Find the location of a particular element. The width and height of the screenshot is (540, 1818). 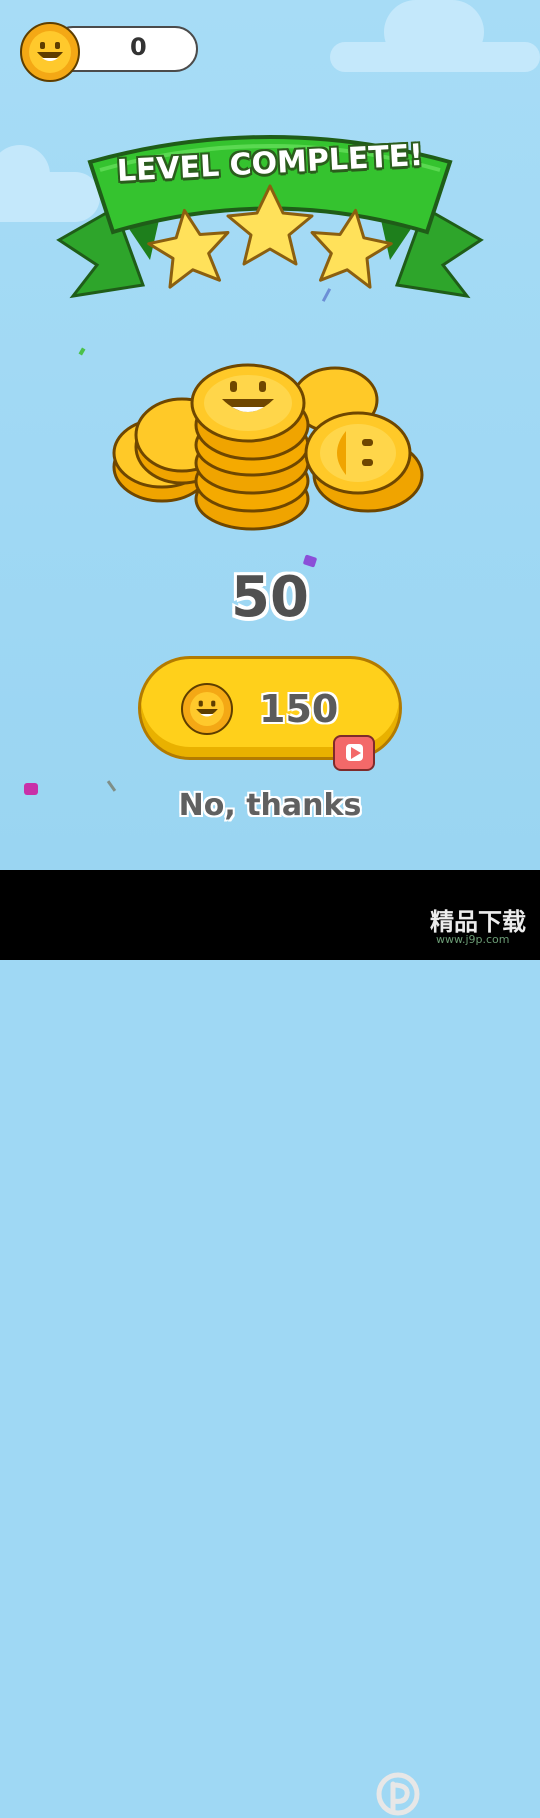

video-ad-icon is located at coordinates (354, 753).